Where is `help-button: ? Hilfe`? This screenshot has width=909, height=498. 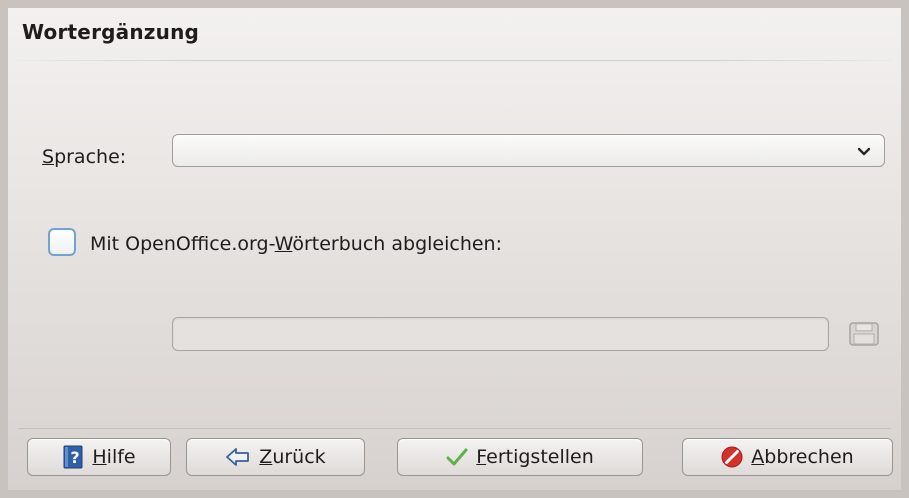 help-button: ? Hilfe is located at coordinates (99, 457).